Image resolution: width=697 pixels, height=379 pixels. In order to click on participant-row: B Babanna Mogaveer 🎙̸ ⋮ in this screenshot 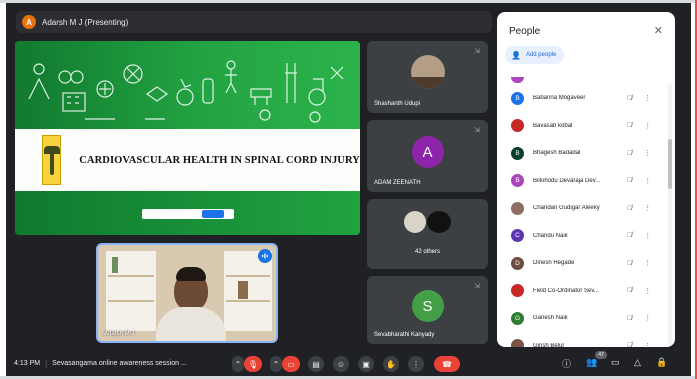, I will do `click(586, 98)`.